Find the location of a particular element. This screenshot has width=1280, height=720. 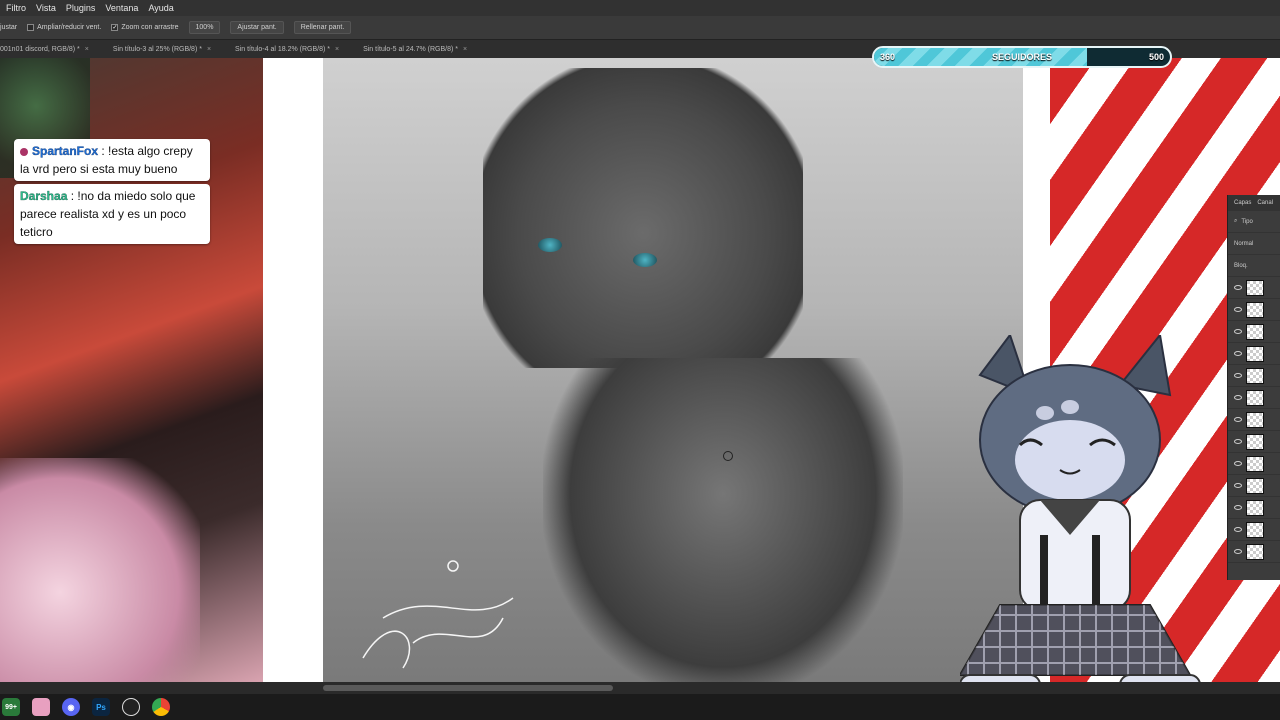

tab-channels: Canal is located at coordinates (1265, 203).